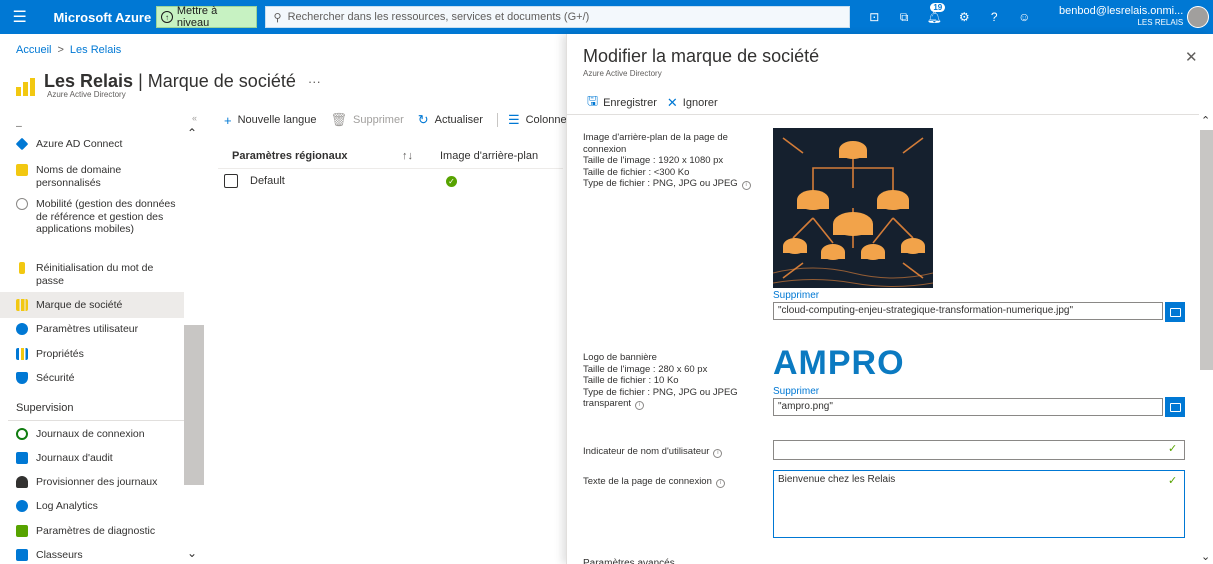  I want to click on search-icon: ⚲, so click(277, 17).